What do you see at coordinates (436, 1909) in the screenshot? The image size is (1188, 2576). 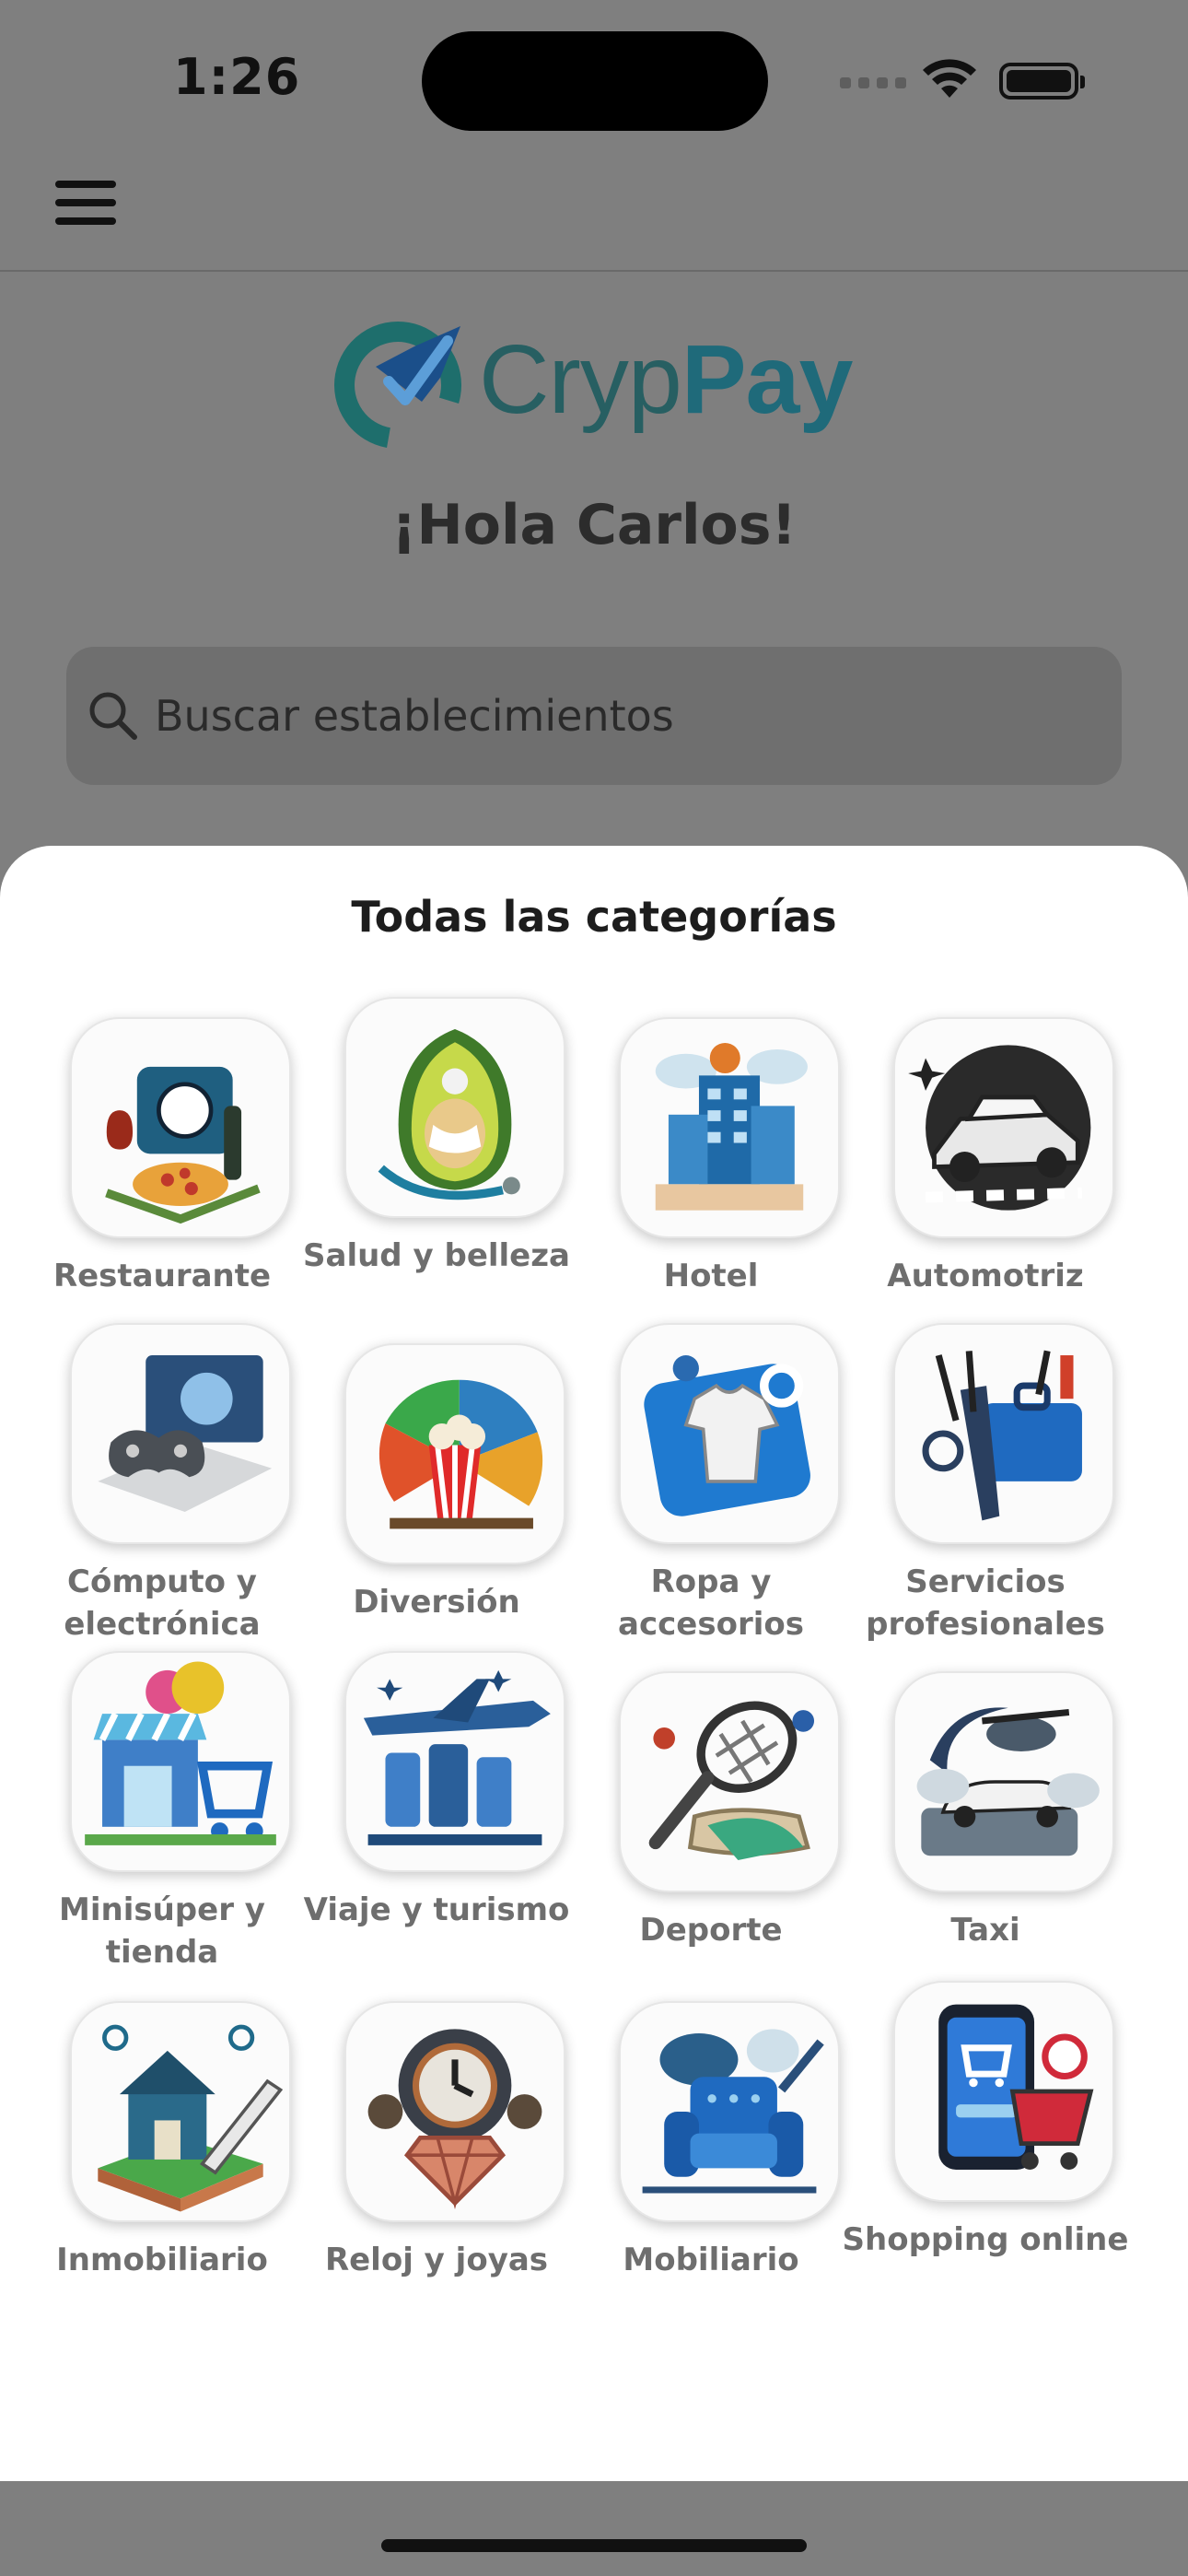 I see `category-label: Viaje y turismo` at bounding box center [436, 1909].